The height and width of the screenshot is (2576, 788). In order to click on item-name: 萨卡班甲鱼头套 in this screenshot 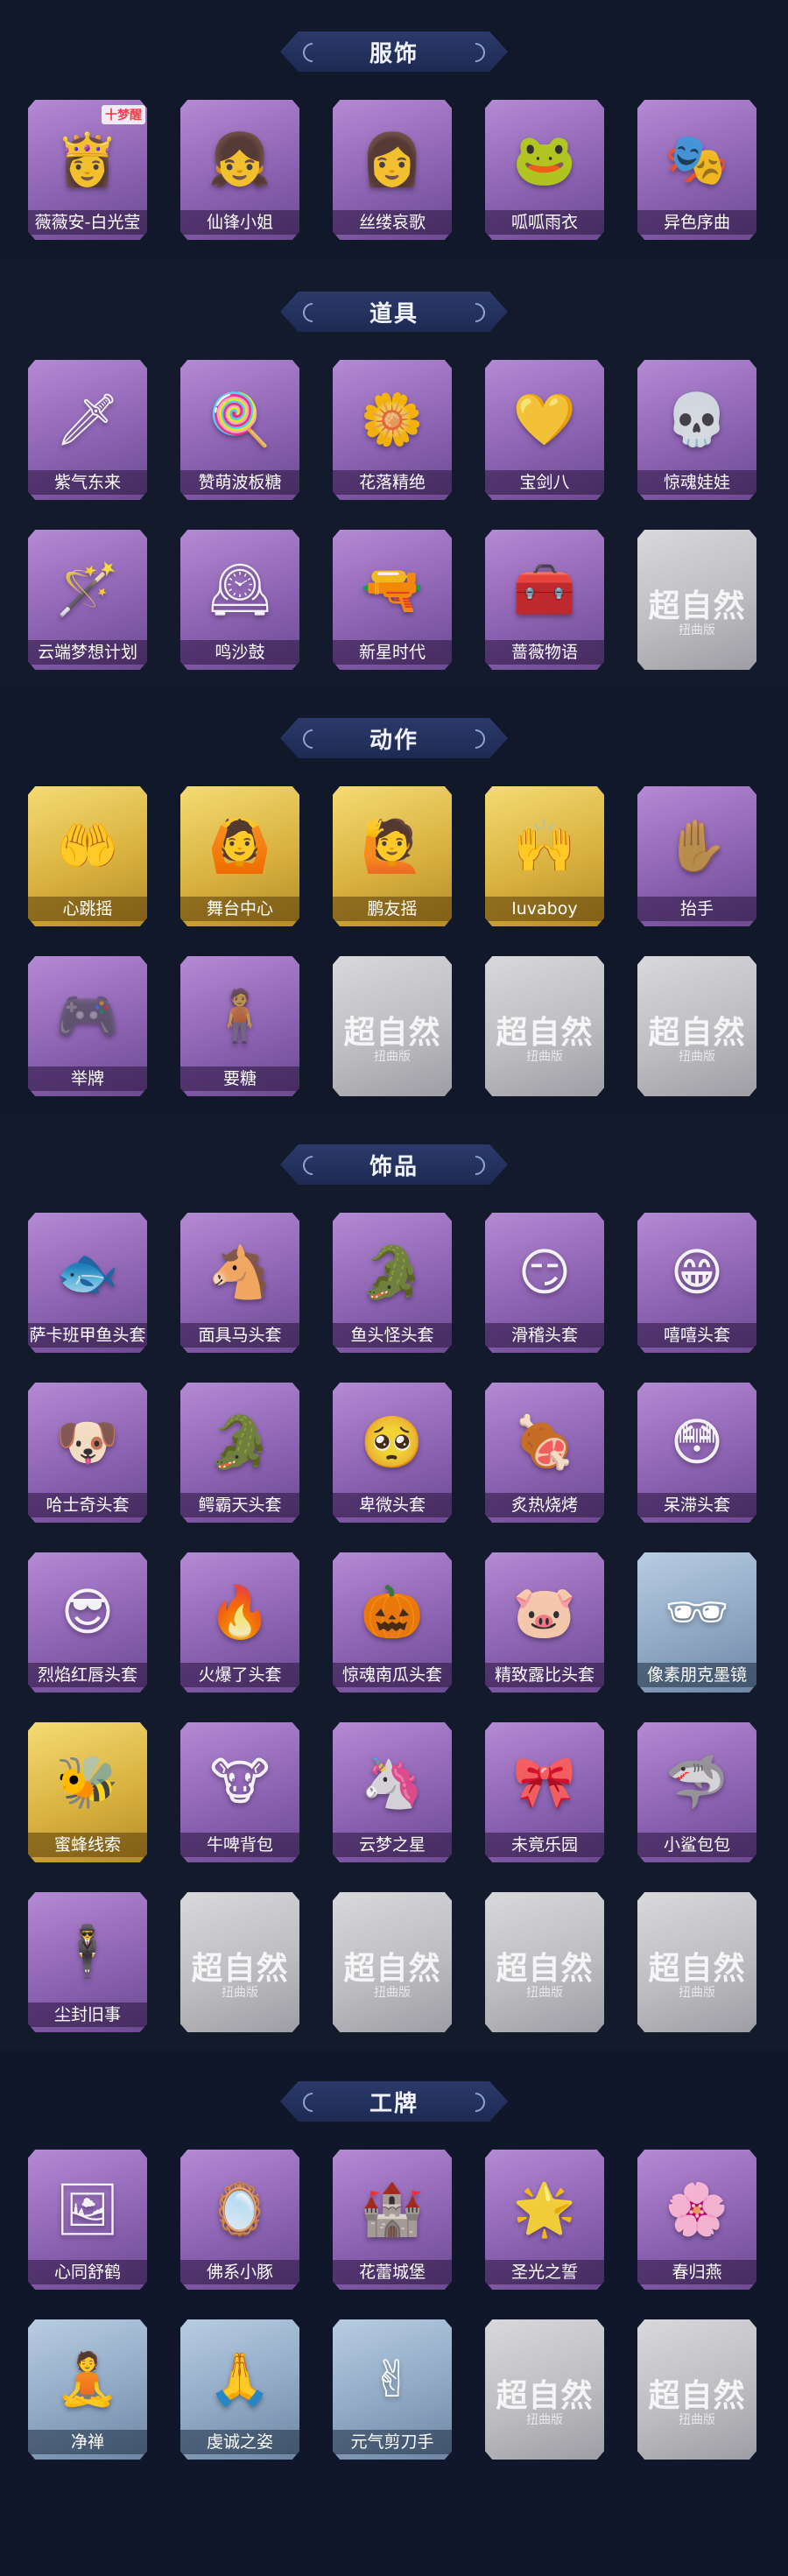, I will do `click(87, 1335)`.